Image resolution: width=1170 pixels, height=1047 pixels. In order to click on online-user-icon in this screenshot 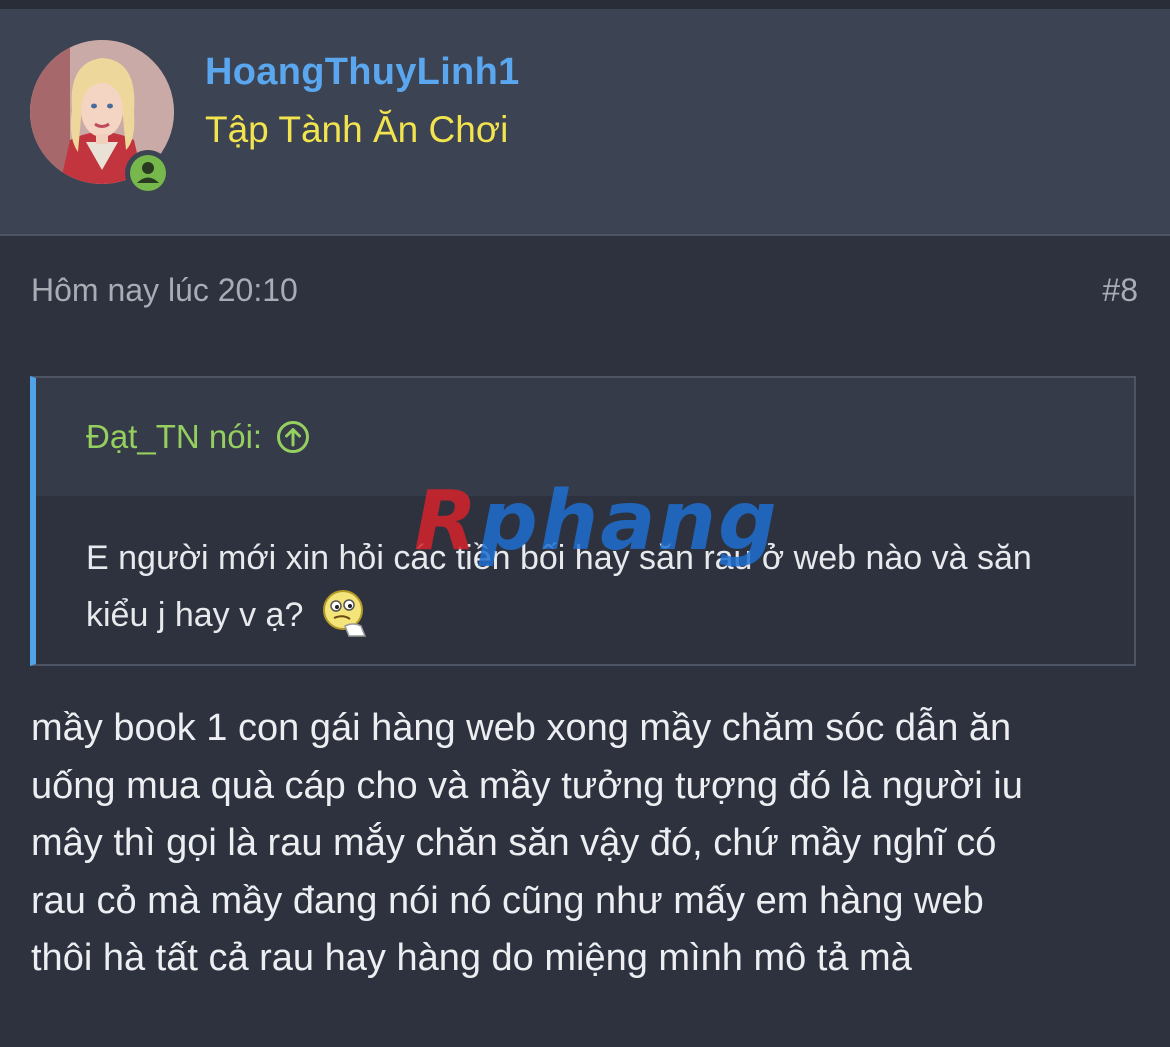, I will do `click(148, 172)`.